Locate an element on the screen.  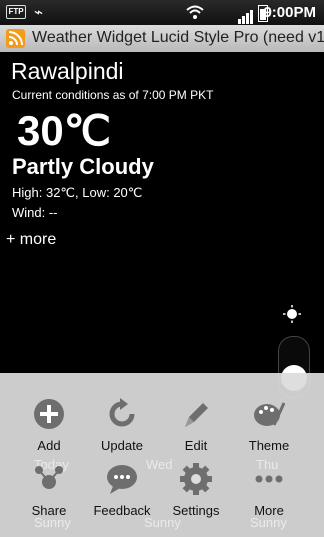
status-bar: FTP ⌁ 9:00PM is located at coordinates (162, 12).